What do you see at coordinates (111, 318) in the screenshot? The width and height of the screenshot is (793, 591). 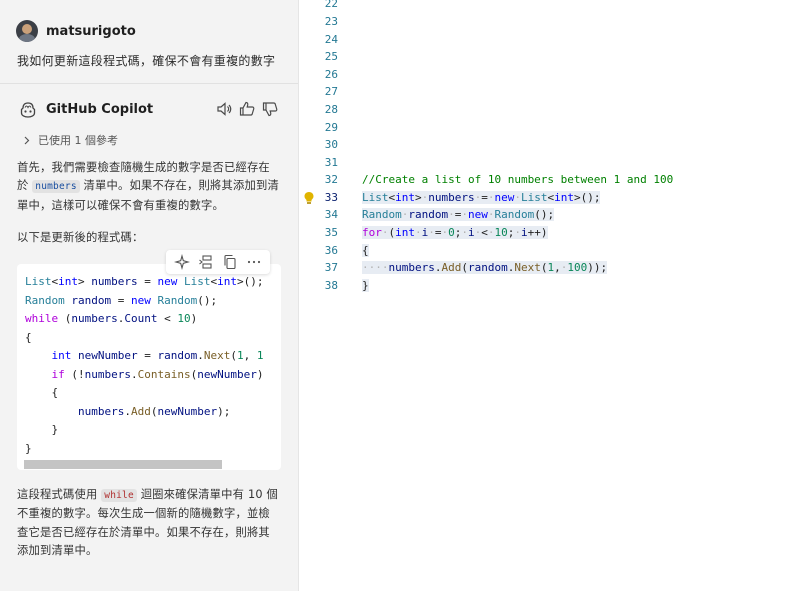 I see `code-line: while (numbers.Count < 10)` at bounding box center [111, 318].